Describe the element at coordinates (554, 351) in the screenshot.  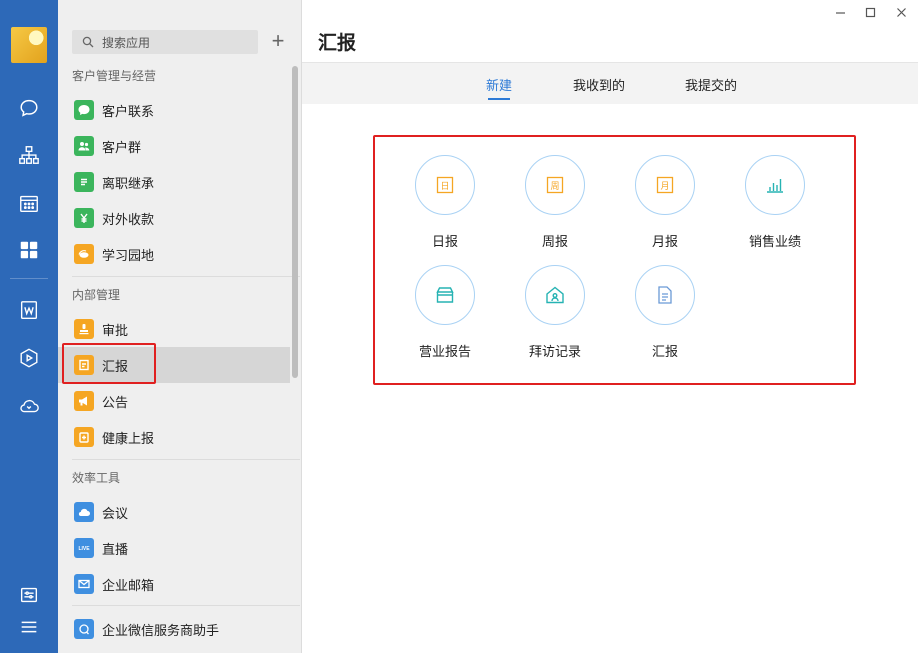
I see `tile-label: 拜访记录` at that location.